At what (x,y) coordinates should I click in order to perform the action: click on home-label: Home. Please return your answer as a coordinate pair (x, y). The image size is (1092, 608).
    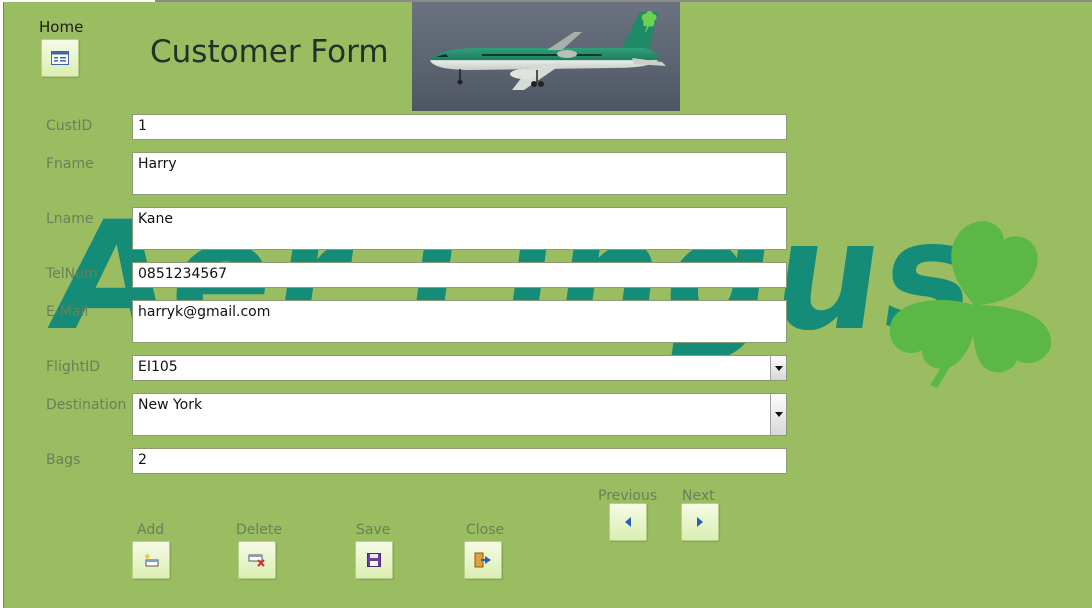
    Looking at the image, I should click on (61, 27).